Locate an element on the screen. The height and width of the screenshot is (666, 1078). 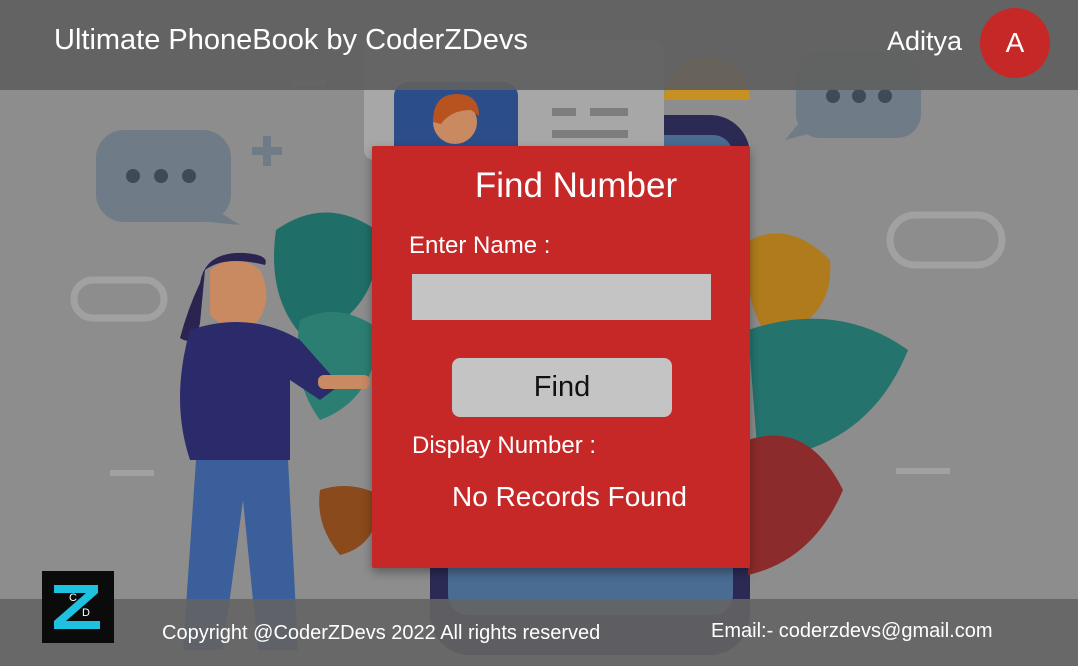
card-title: Find Number is located at coordinates (576, 185).